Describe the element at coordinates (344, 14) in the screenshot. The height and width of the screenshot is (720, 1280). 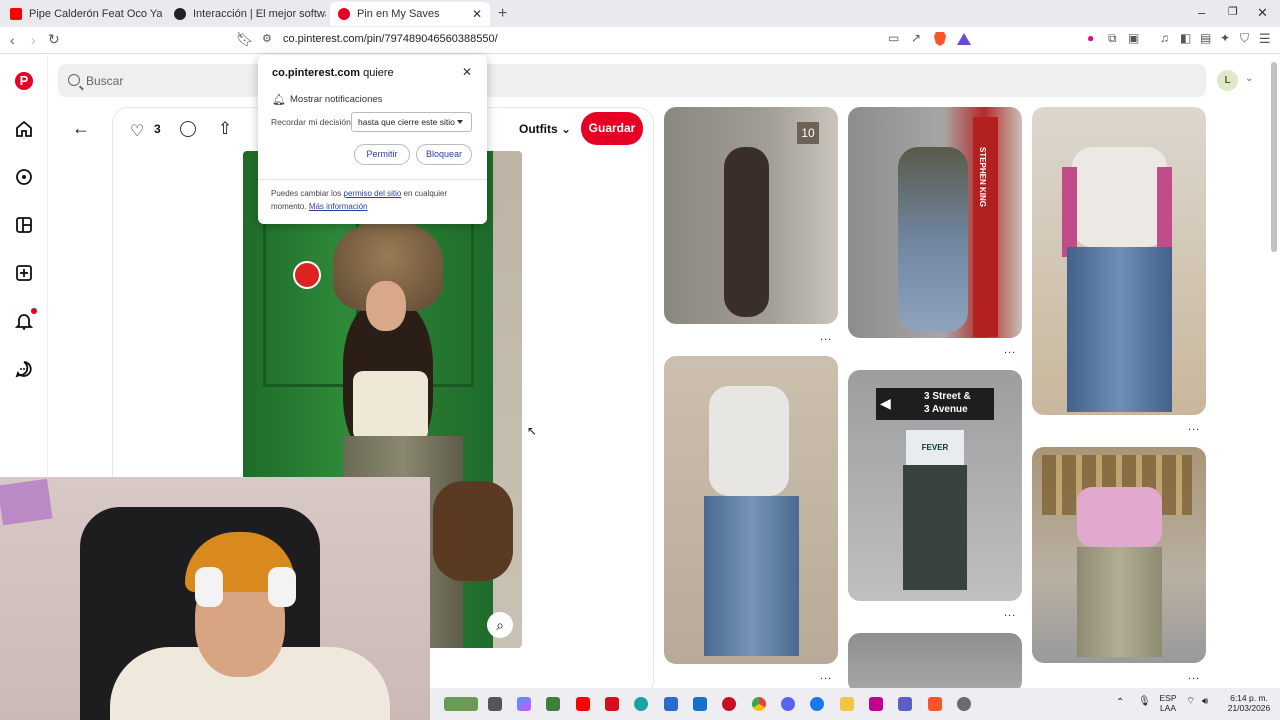
I see `pinterest-icon` at that location.